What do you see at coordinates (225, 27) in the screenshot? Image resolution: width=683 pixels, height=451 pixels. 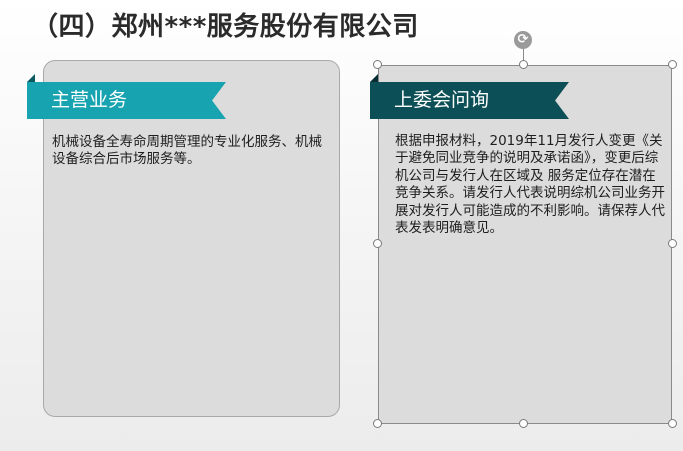 I see `slide-title: （四）郑州***服务股份有限公司` at bounding box center [225, 27].